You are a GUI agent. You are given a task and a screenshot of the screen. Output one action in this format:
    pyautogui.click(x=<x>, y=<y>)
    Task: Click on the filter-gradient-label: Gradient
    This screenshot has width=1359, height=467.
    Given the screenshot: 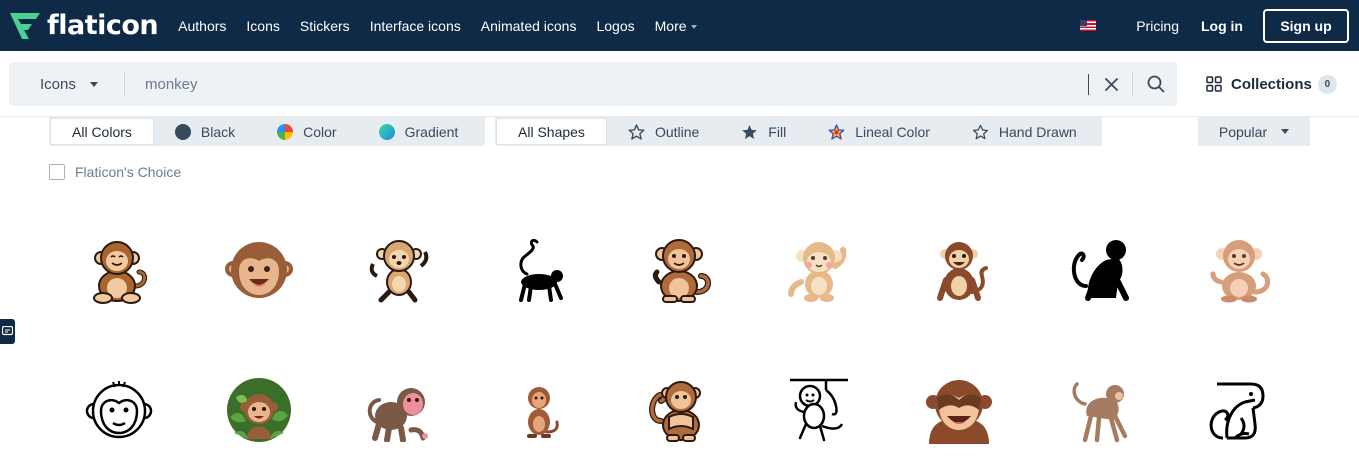 What is the action you would take?
    pyautogui.click(x=431, y=131)
    